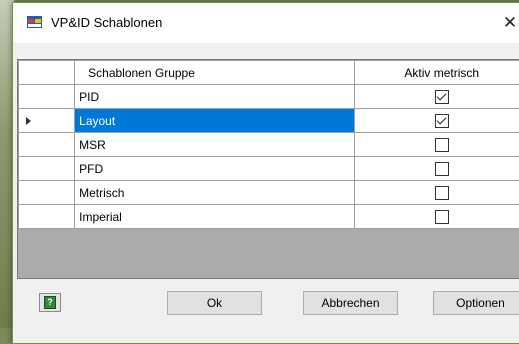 This screenshot has width=519, height=344. What do you see at coordinates (350, 303) in the screenshot?
I see `cancel-button: Abbrechen` at bounding box center [350, 303].